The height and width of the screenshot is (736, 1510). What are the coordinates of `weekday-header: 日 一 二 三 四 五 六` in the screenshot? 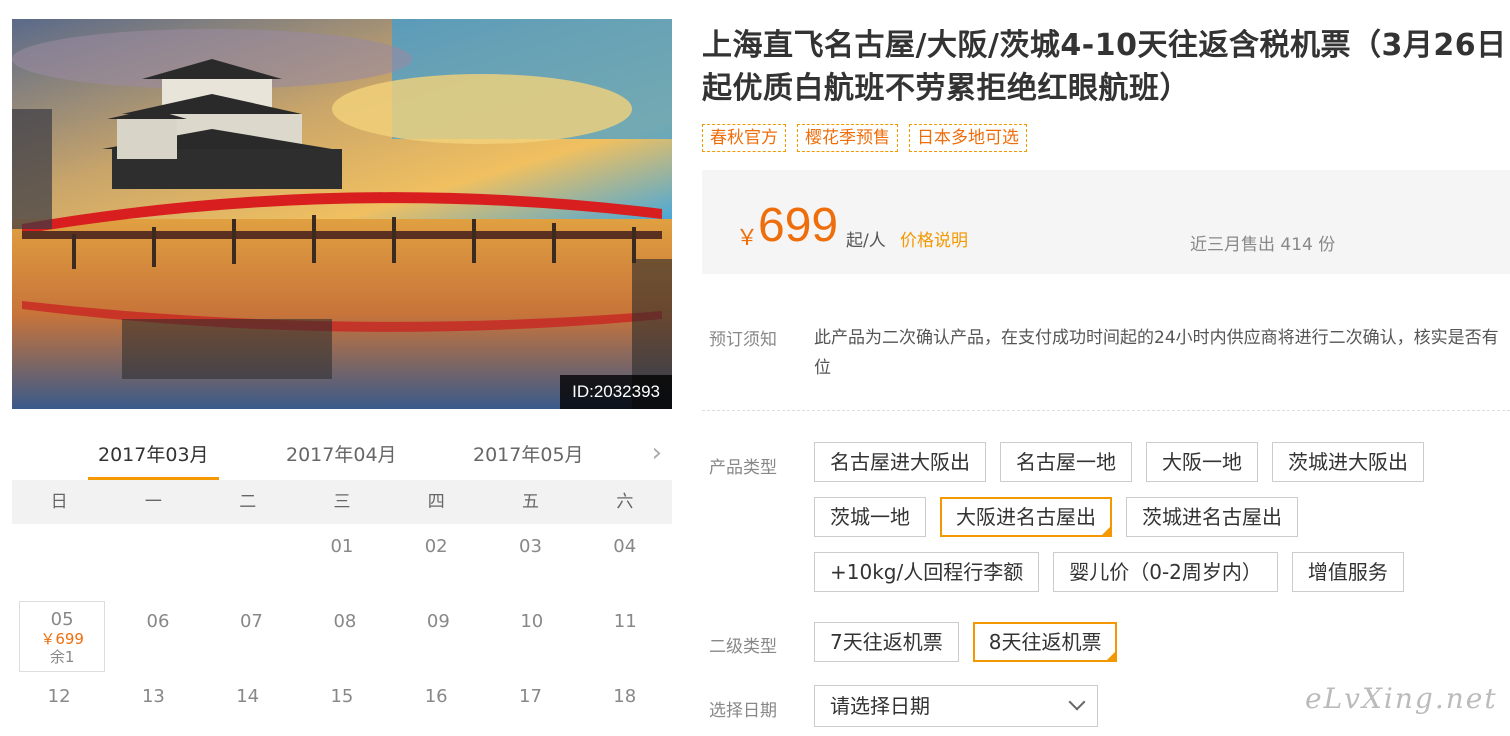 It's located at (342, 502).